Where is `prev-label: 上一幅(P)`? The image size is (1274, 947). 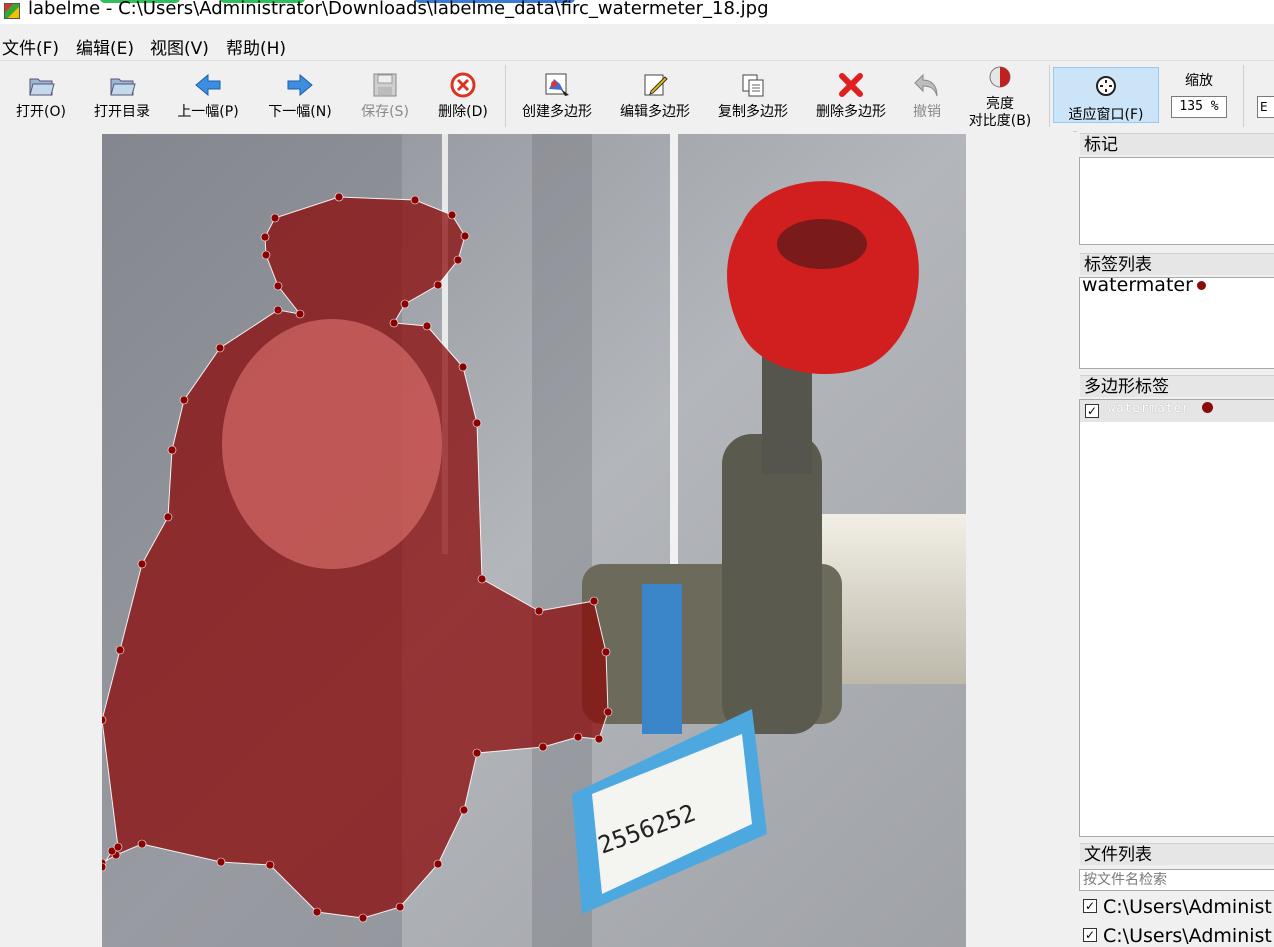
prev-label: 上一幅(P) is located at coordinates (208, 112).